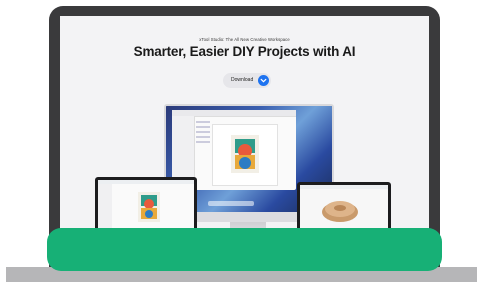 The height and width of the screenshot is (282, 477). I want to click on chevron-down-icon, so click(263, 80).